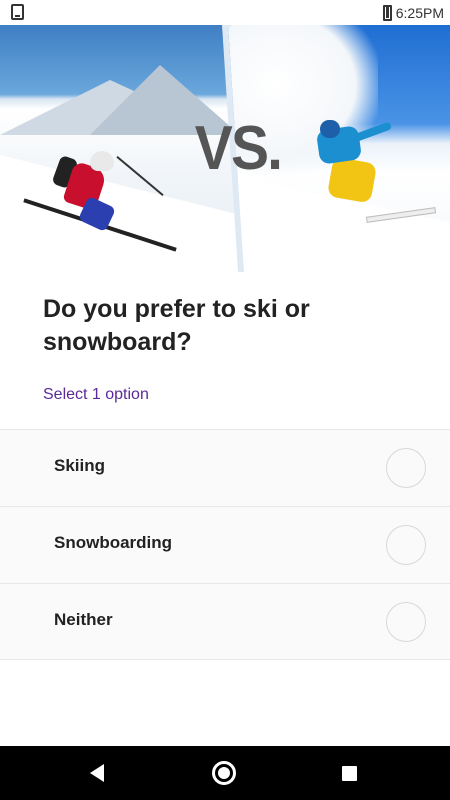 This screenshot has height=800, width=450. What do you see at coordinates (225, 12) in the screenshot?
I see `status-bar: 6:25PM` at bounding box center [225, 12].